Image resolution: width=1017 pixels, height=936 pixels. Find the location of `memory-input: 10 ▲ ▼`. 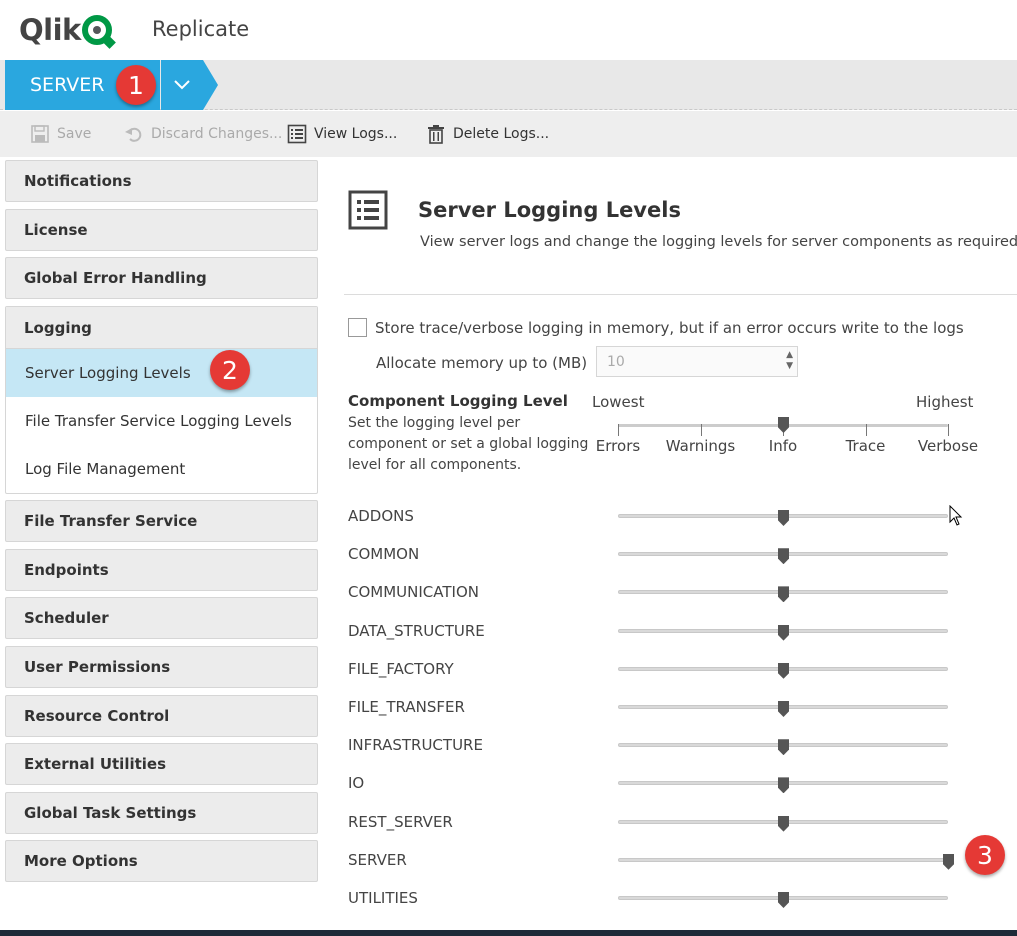

memory-input: 10 ▲ ▼ is located at coordinates (697, 361).